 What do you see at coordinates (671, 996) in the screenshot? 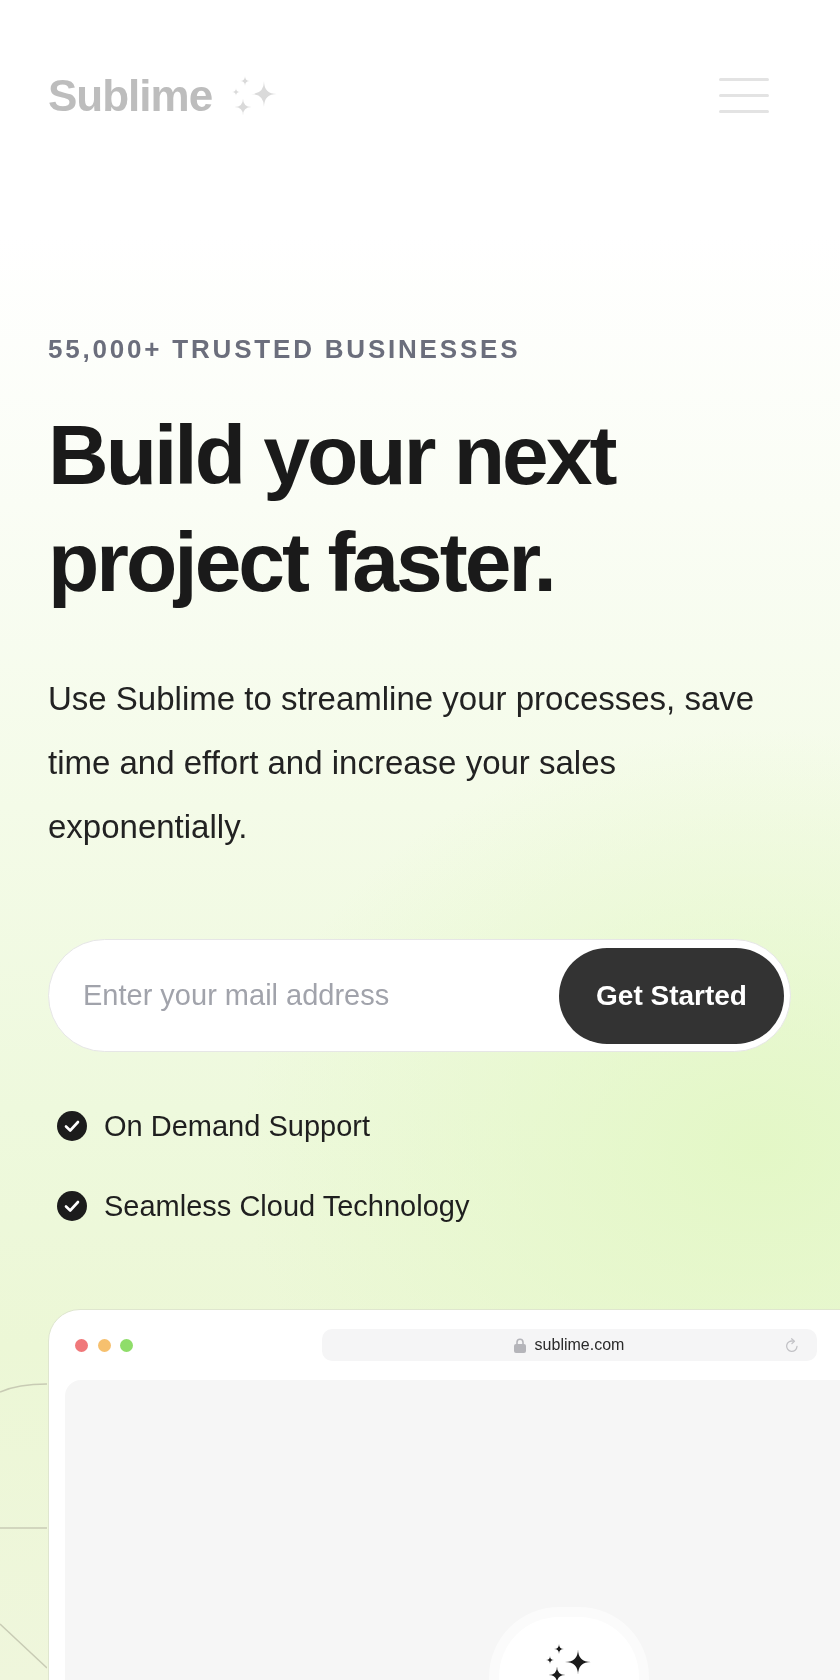
I see `get-started-button: Get Started` at bounding box center [671, 996].